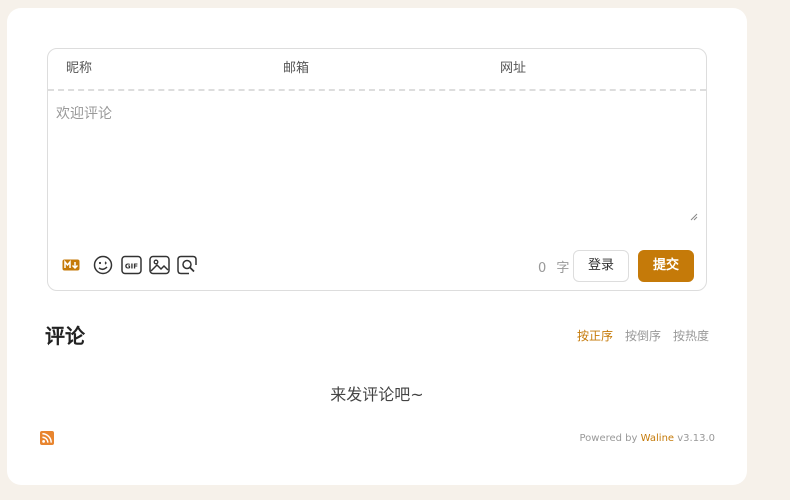 The height and width of the screenshot is (500, 790). I want to click on markdown-icon, so click(71, 265).